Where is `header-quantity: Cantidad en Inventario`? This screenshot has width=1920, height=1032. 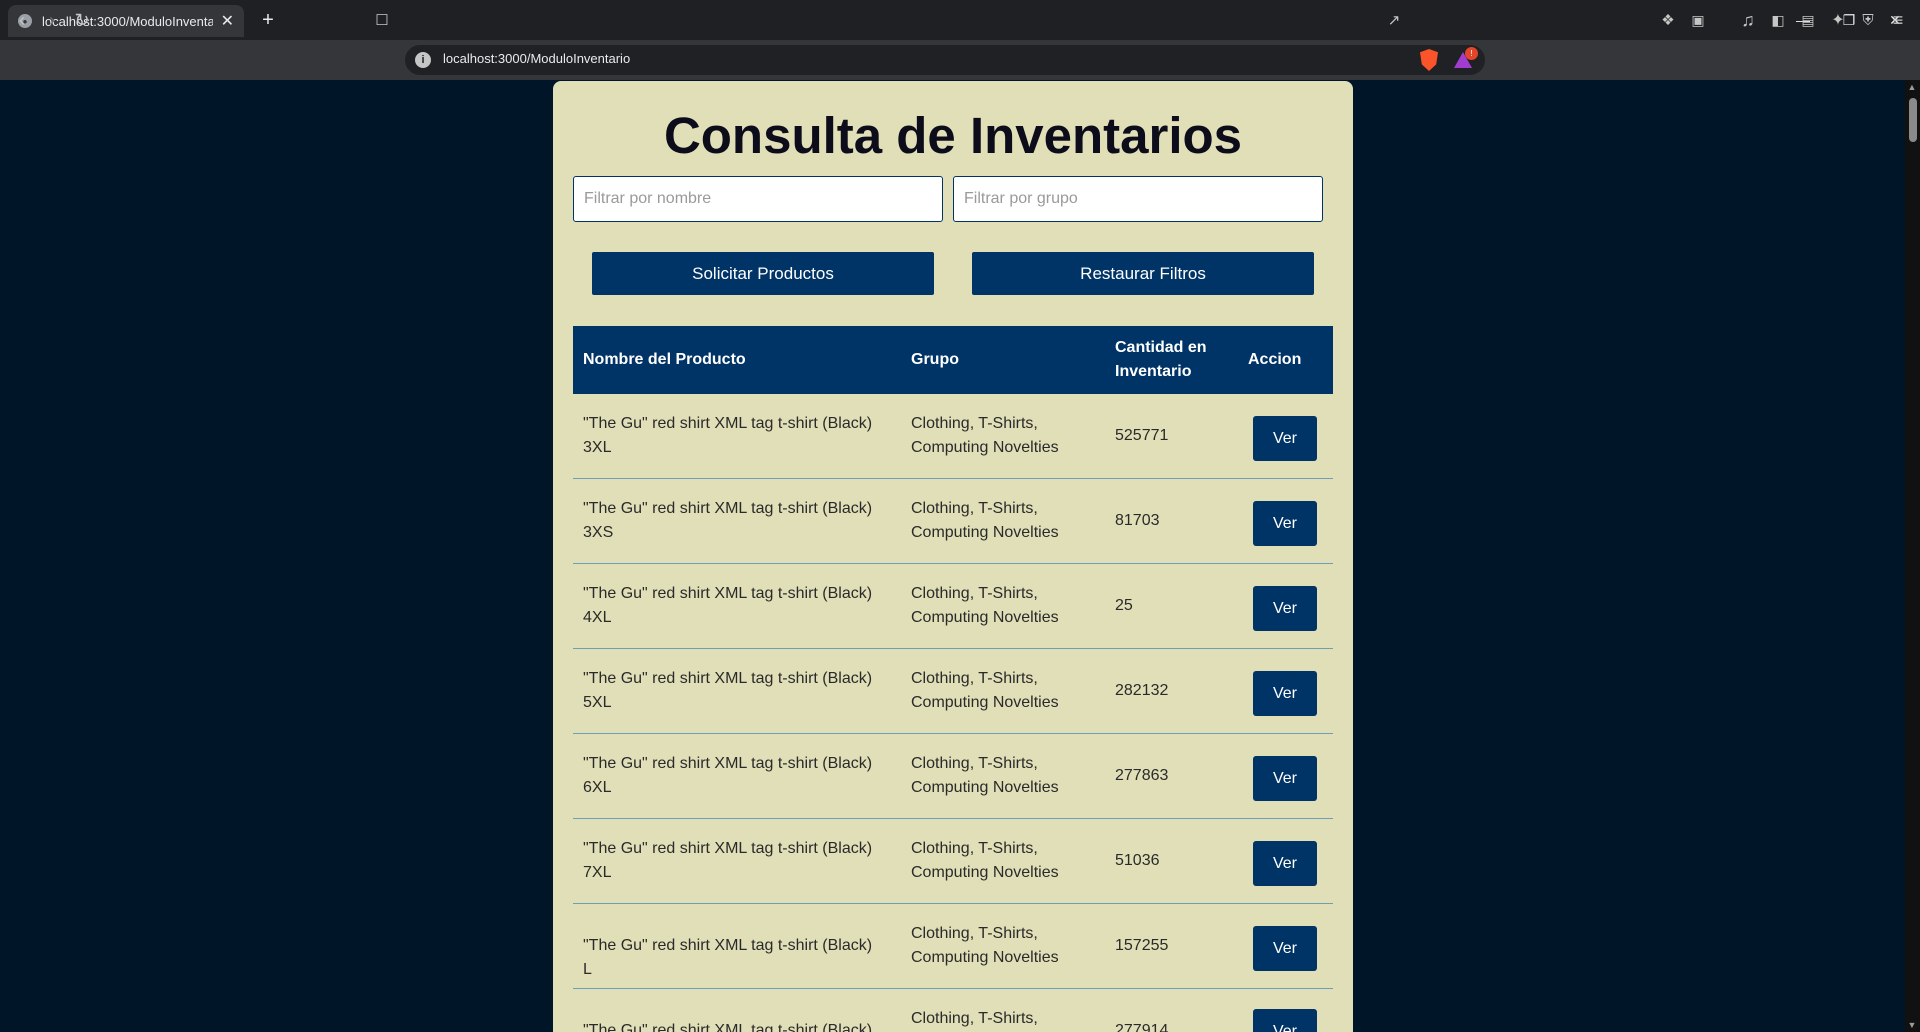 header-quantity: Cantidad en Inventario is located at coordinates (1161, 360).